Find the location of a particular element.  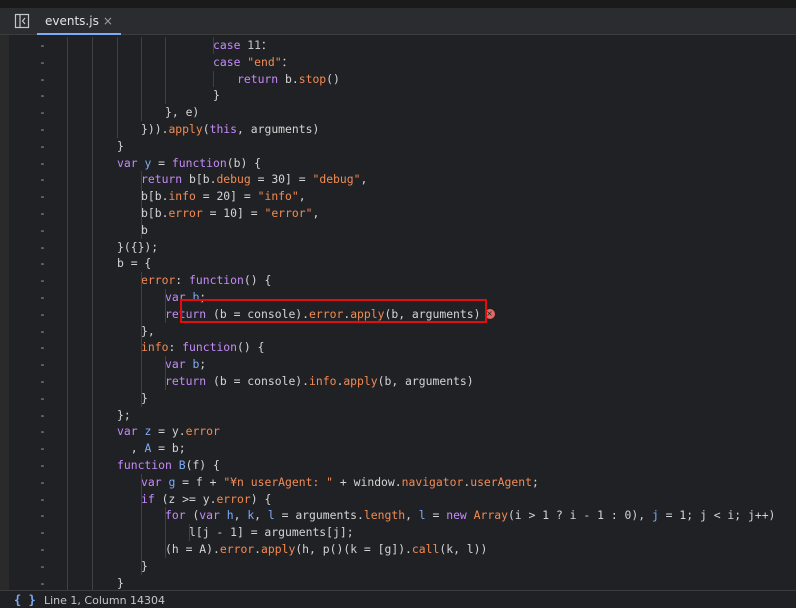

code-line: -}, e) is located at coordinates (398, 112).